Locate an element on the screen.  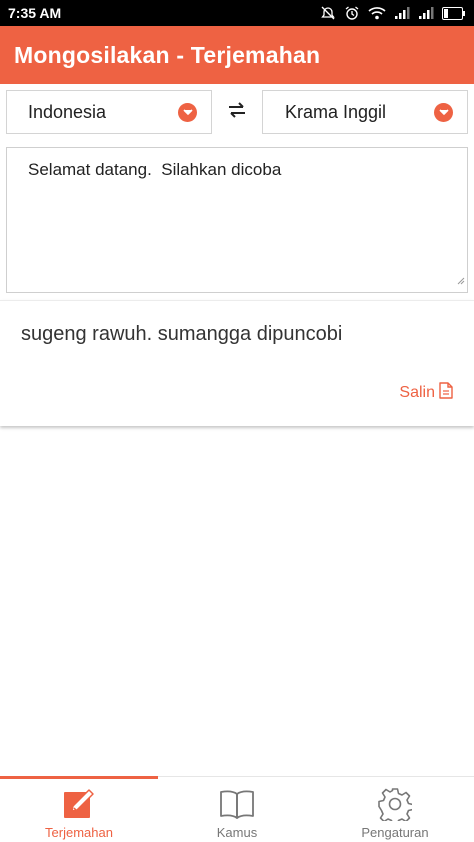
gear-icon is located at coordinates (395, 804).